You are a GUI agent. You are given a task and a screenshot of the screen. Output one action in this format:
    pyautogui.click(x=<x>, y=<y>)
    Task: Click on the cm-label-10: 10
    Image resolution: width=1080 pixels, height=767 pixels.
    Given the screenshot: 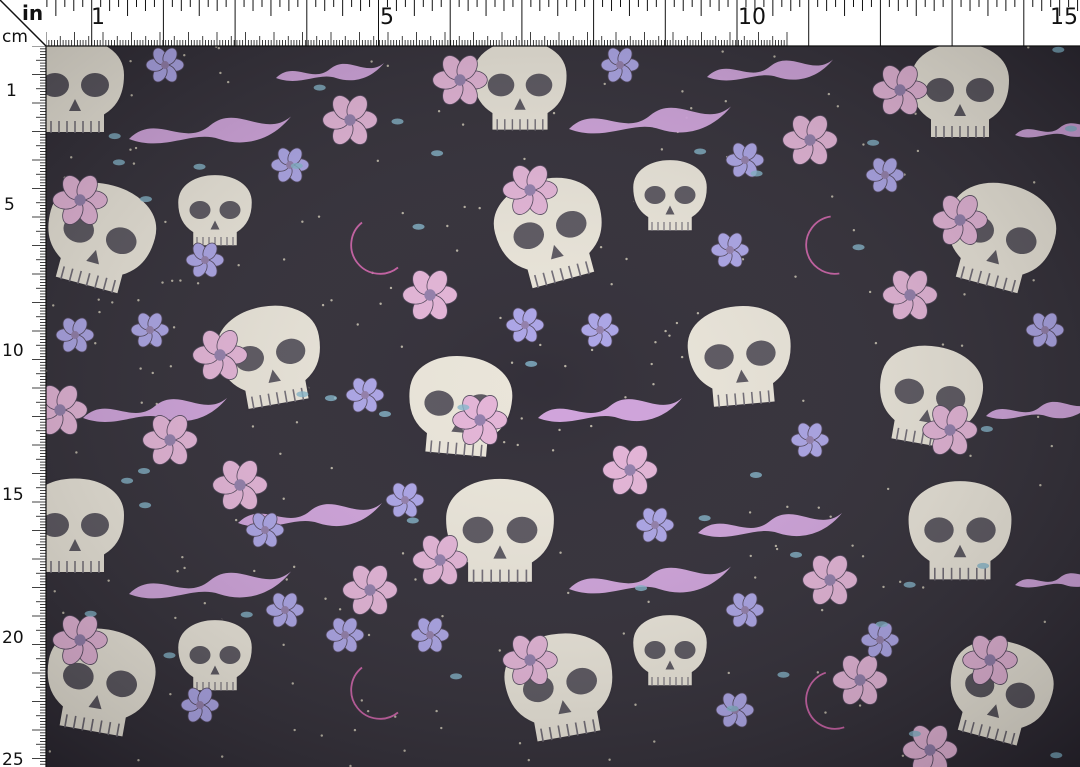 What is the action you would take?
    pyautogui.click(x=13, y=351)
    